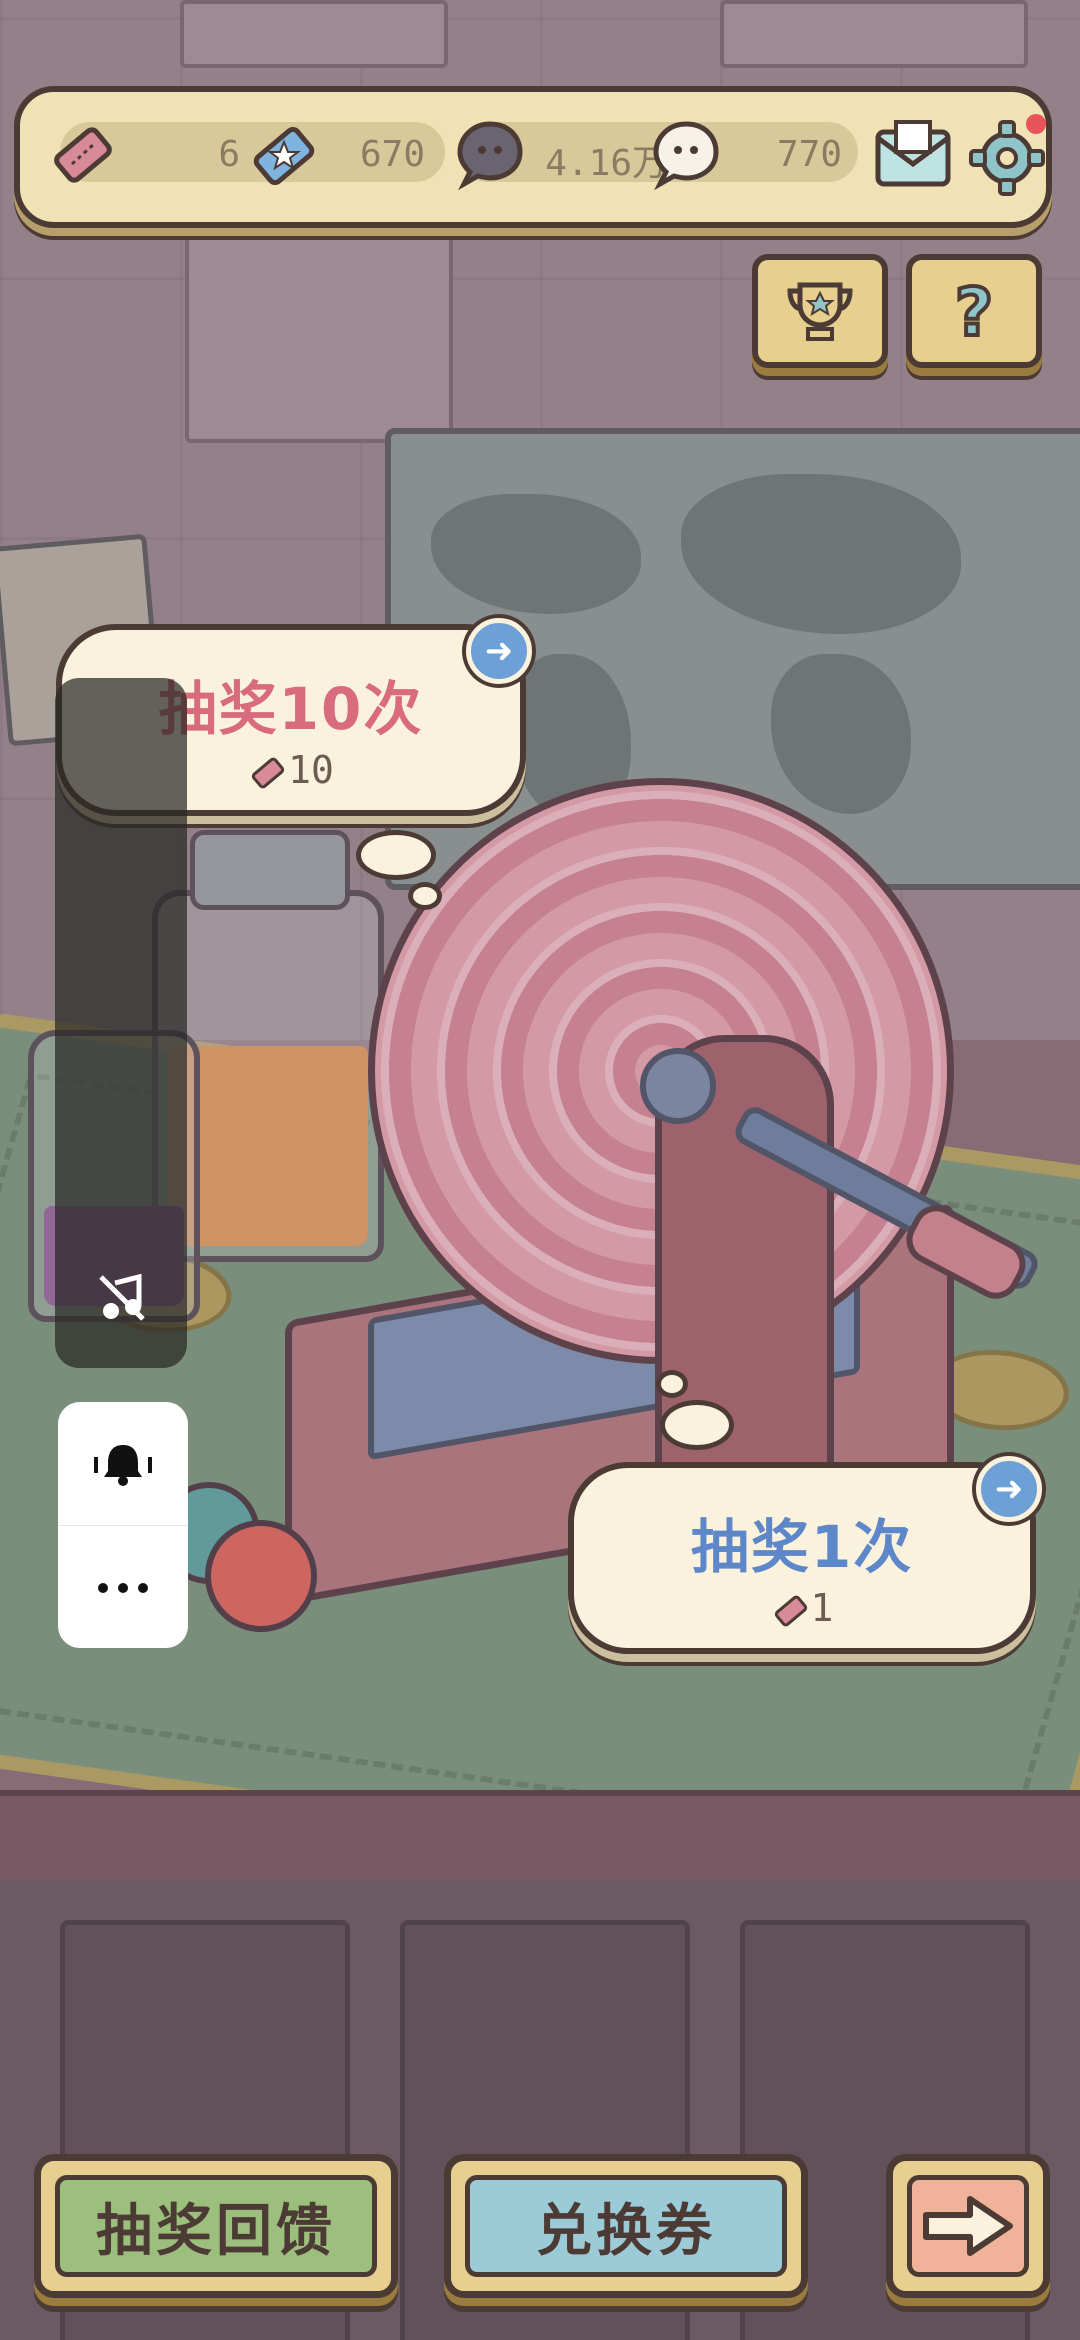 Image resolution: width=1080 pixels, height=2340 pixels. What do you see at coordinates (392, 154) in the screenshot?
I see `star-count: 670` at bounding box center [392, 154].